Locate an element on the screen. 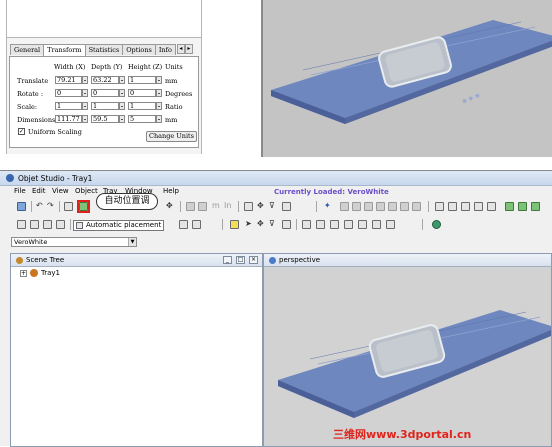 Image resolution: width=552 pixels, height=447 pixels. eye-view-icon is located at coordinates (436, 224).